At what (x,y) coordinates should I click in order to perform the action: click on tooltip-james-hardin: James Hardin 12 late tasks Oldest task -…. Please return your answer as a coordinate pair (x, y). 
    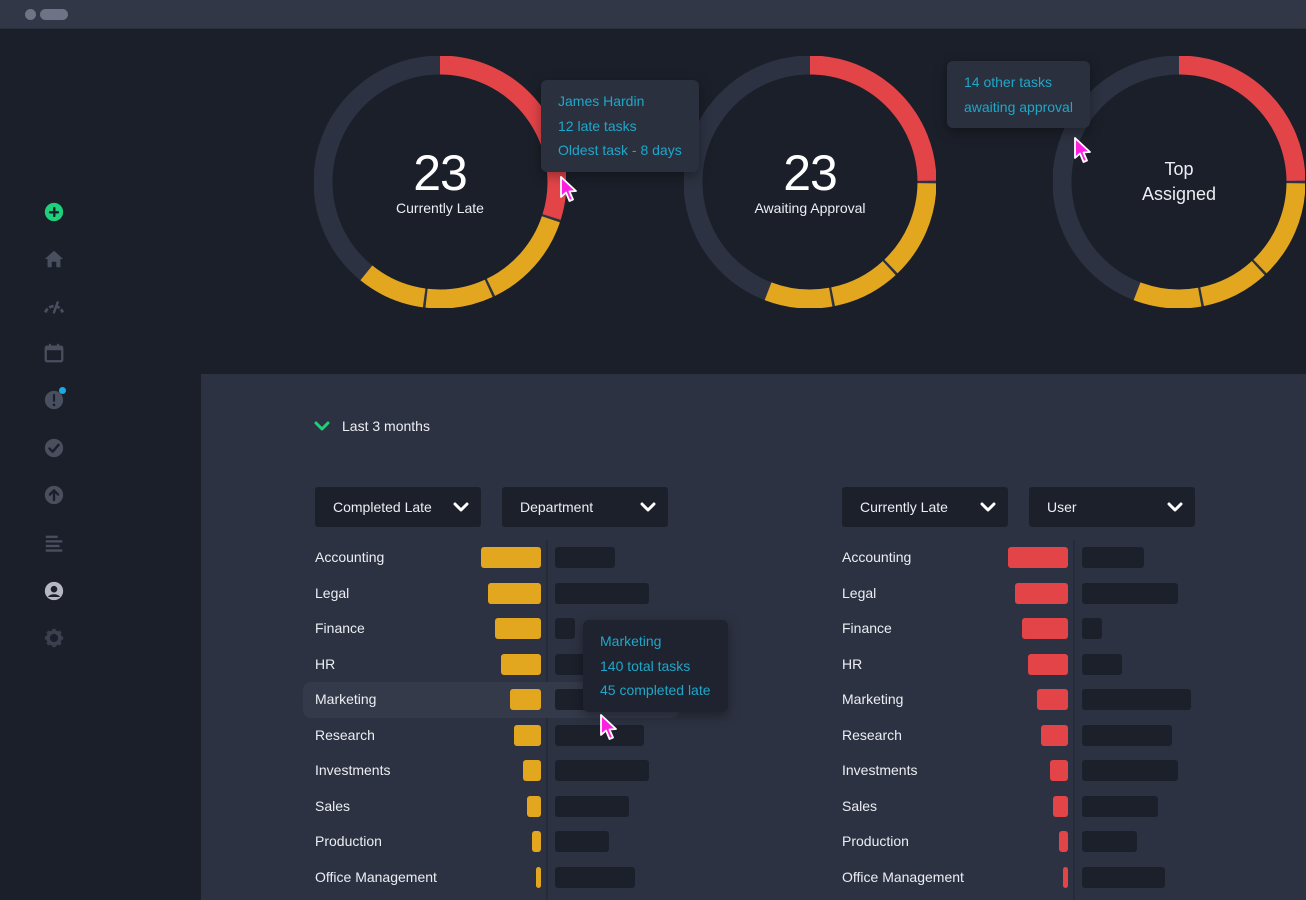
    Looking at the image, I should click on (620, 126).